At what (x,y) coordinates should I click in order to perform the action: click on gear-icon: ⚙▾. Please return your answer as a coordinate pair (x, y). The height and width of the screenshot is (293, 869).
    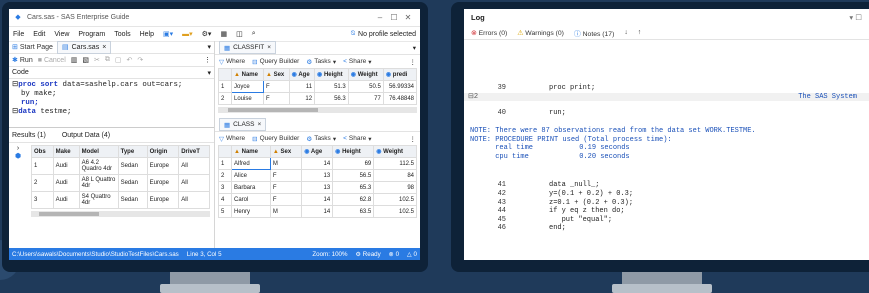
    Looking at the image, I should click on (207, 34).